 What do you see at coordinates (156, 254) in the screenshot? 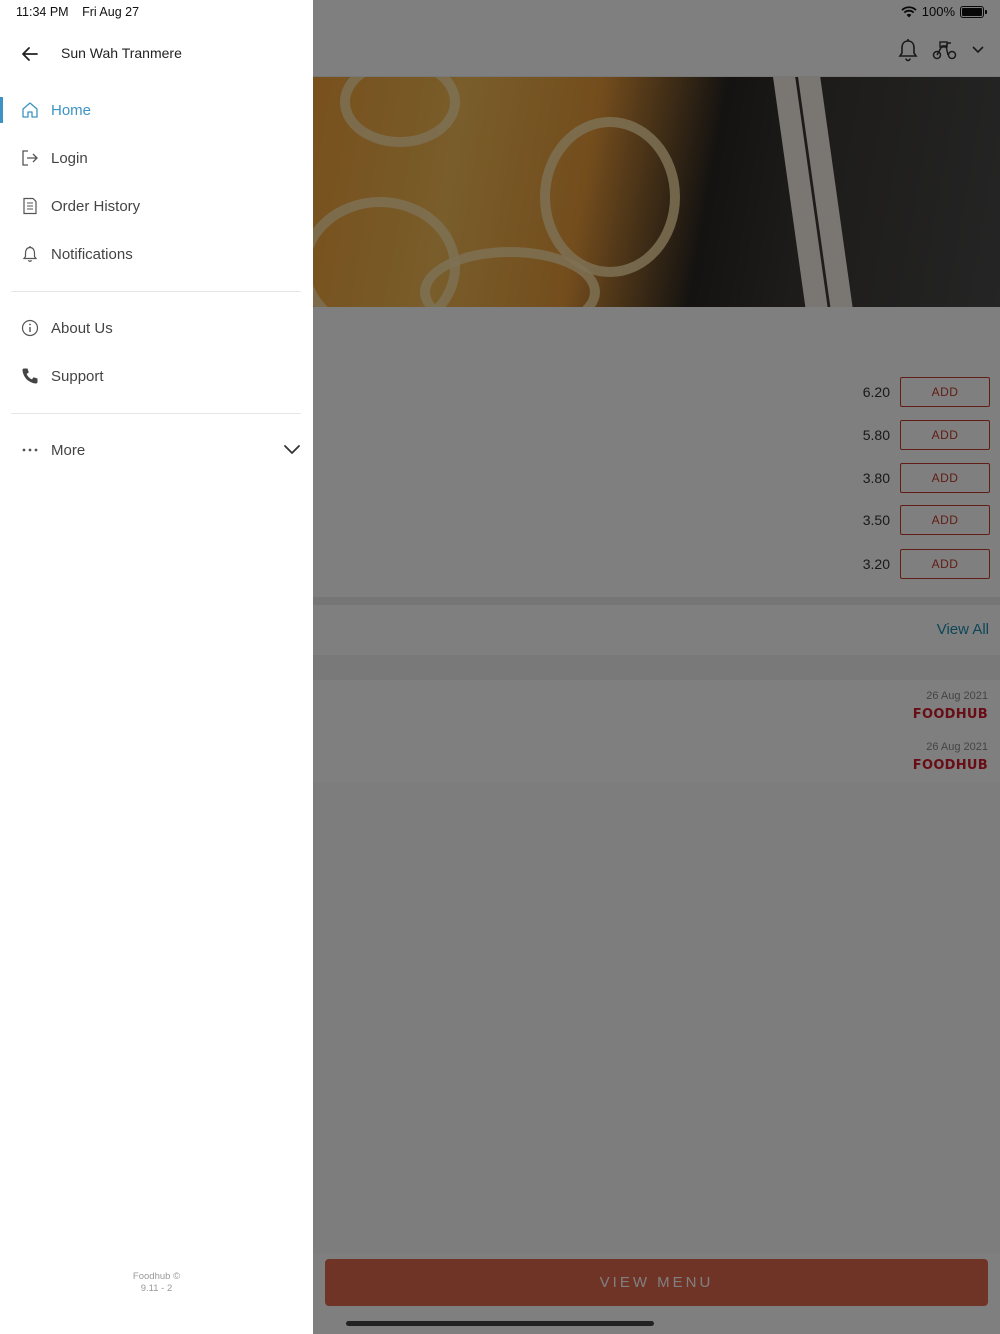
I see `menu-item-notifications: Notifications` at bounding box center [156, 254].